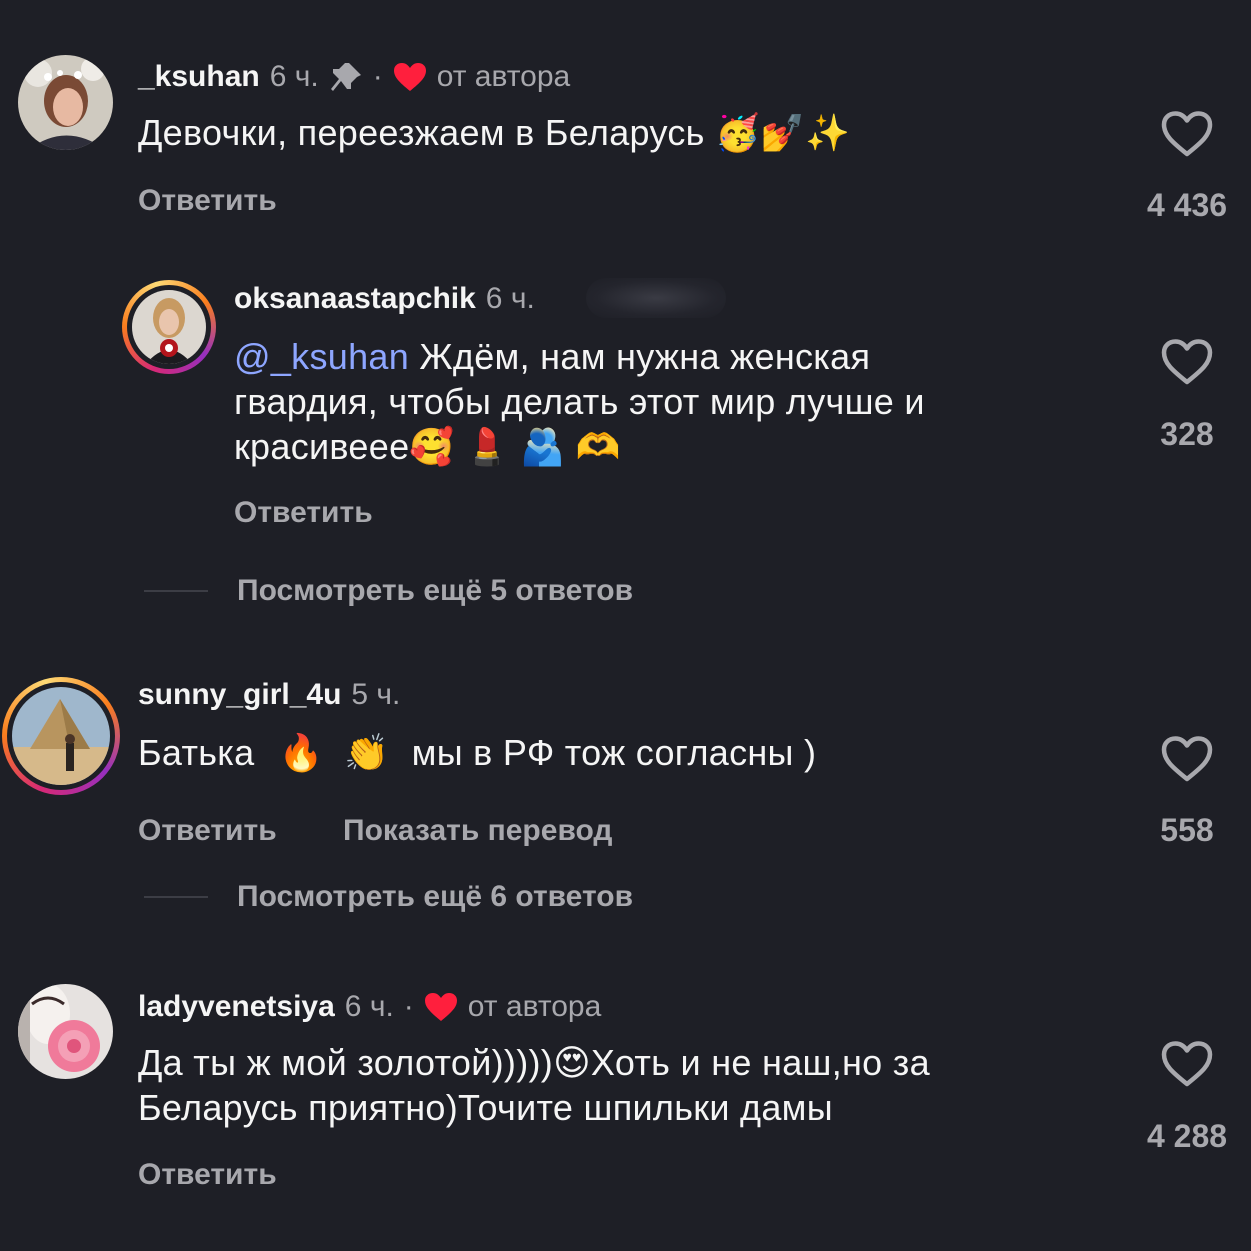  Describe the element at coordinates (61, 736) in the screenshot. I see `avatar-sunny-girl` at that location.